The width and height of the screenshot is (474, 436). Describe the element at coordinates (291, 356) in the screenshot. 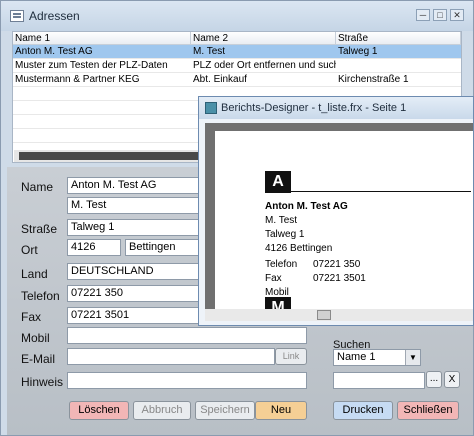

I see `link-button: Link` at that location.